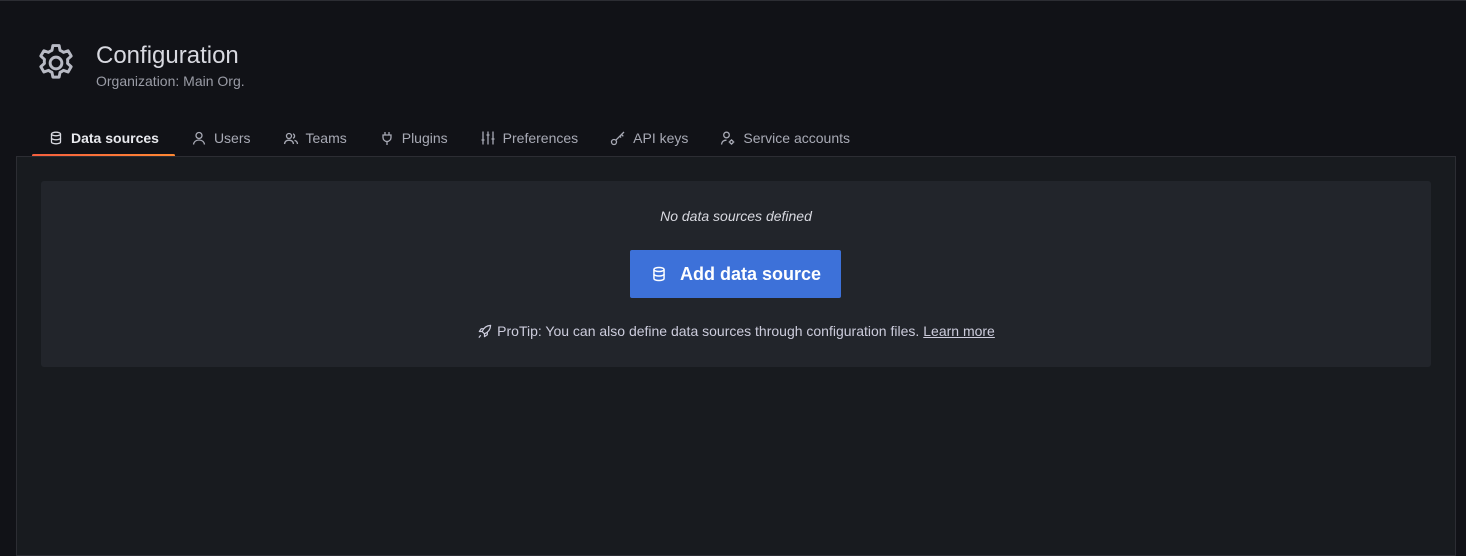 This screenshot has height=556, width=1466. Describe the element at coordinates (424, 138) in the screenshot. I see `tab-label: Plugins` at that location.